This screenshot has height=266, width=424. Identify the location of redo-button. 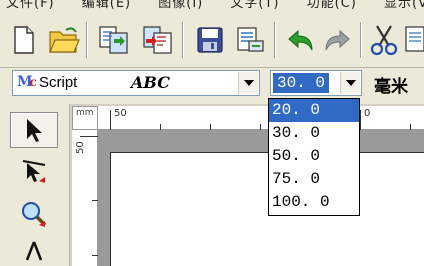
(338, 40).